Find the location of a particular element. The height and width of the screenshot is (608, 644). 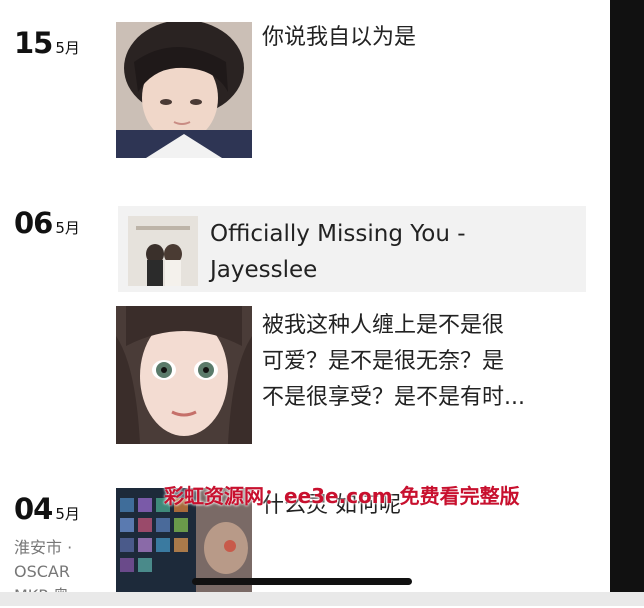

right-edge-bar is located at coordinates (627, 303).